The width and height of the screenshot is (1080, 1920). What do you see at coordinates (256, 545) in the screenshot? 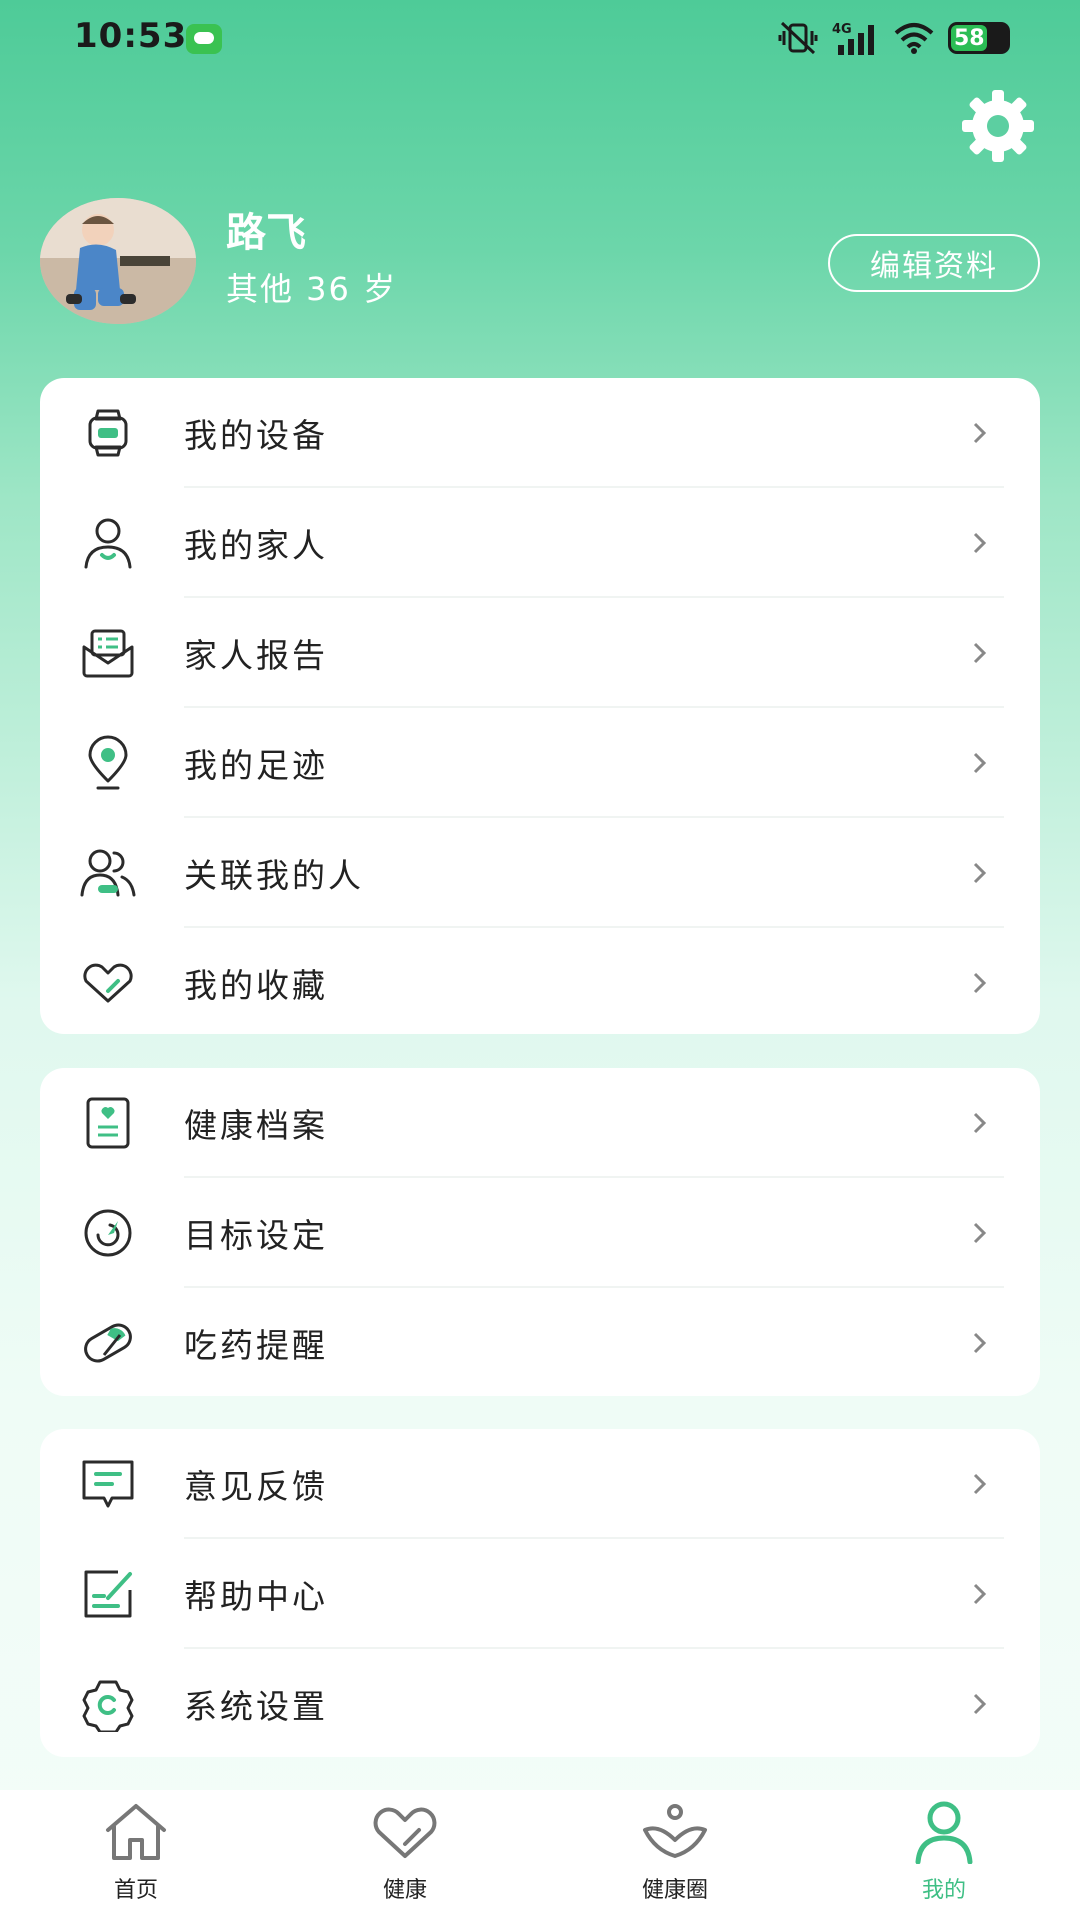
I see `menu-item-label: 我的家人` at bounding box center [256, 545].